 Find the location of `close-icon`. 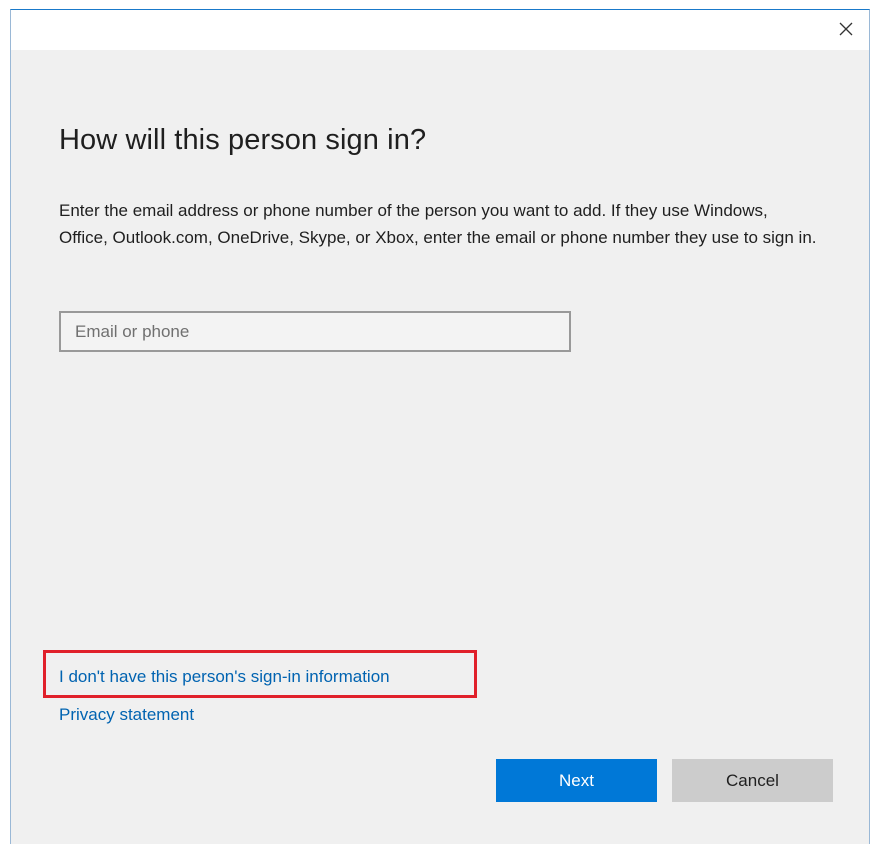

close-icon is located at coordinates (846, 29).